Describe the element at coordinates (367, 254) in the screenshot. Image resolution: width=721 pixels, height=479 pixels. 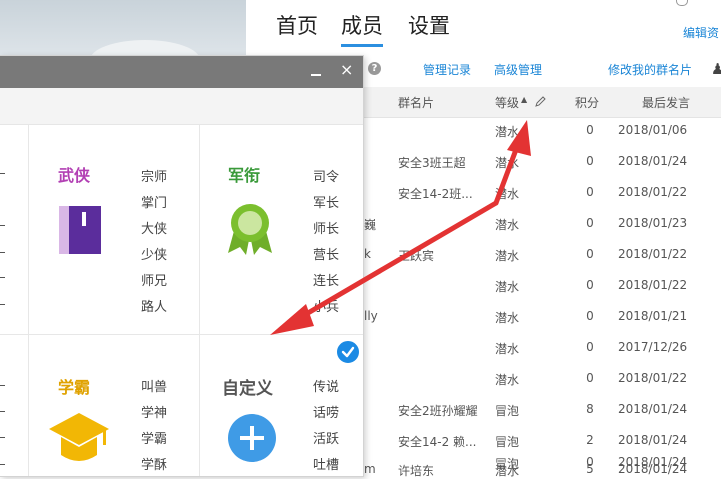
I see `member-name: k` at that location.